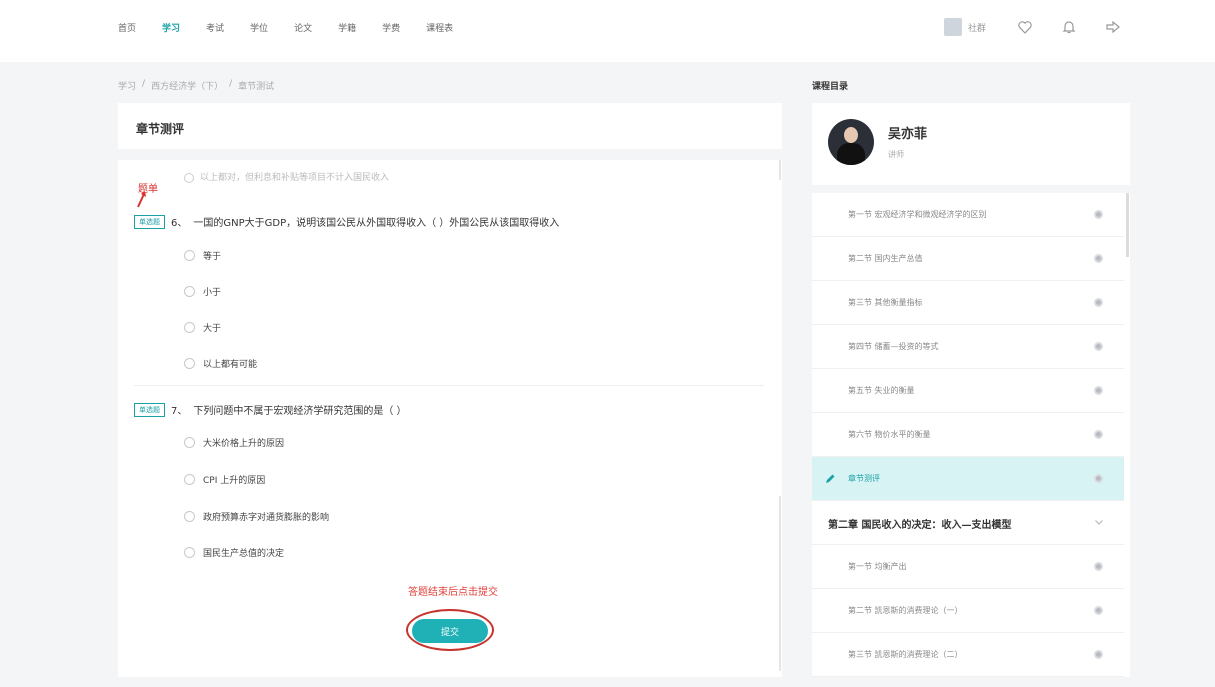  What do you see at coordinates (968, 567) in the screenshot?
I see `outline-item: 第一节 均衡产出` at bounding box center [968, 567].